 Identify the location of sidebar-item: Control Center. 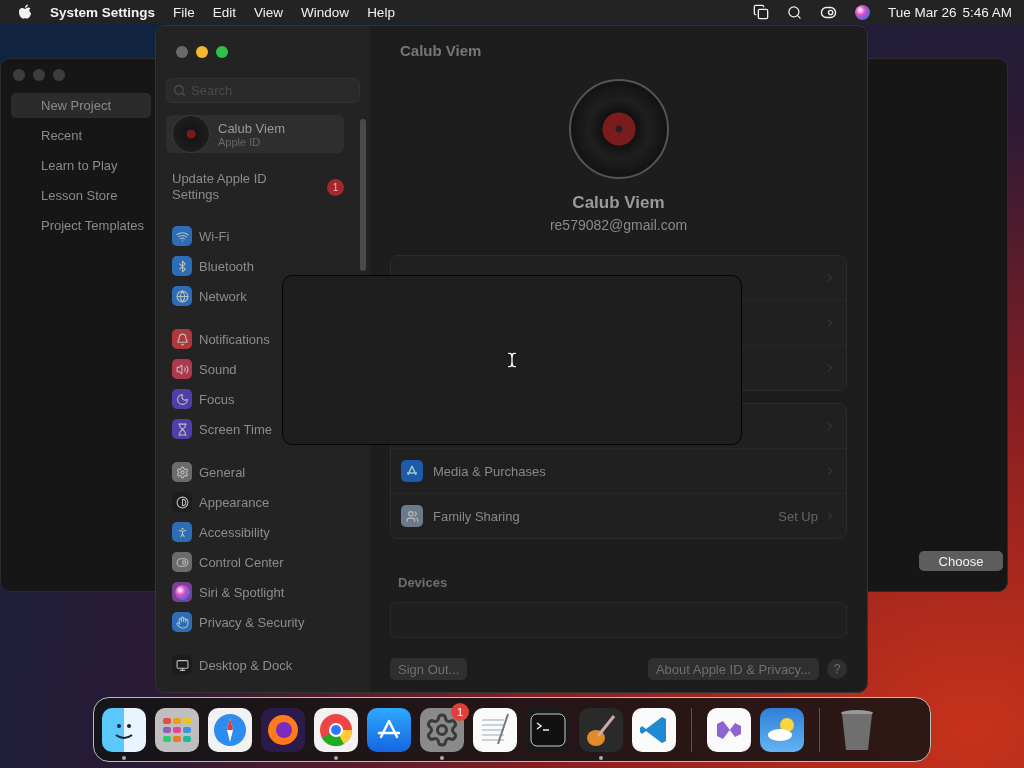
(263, 562).